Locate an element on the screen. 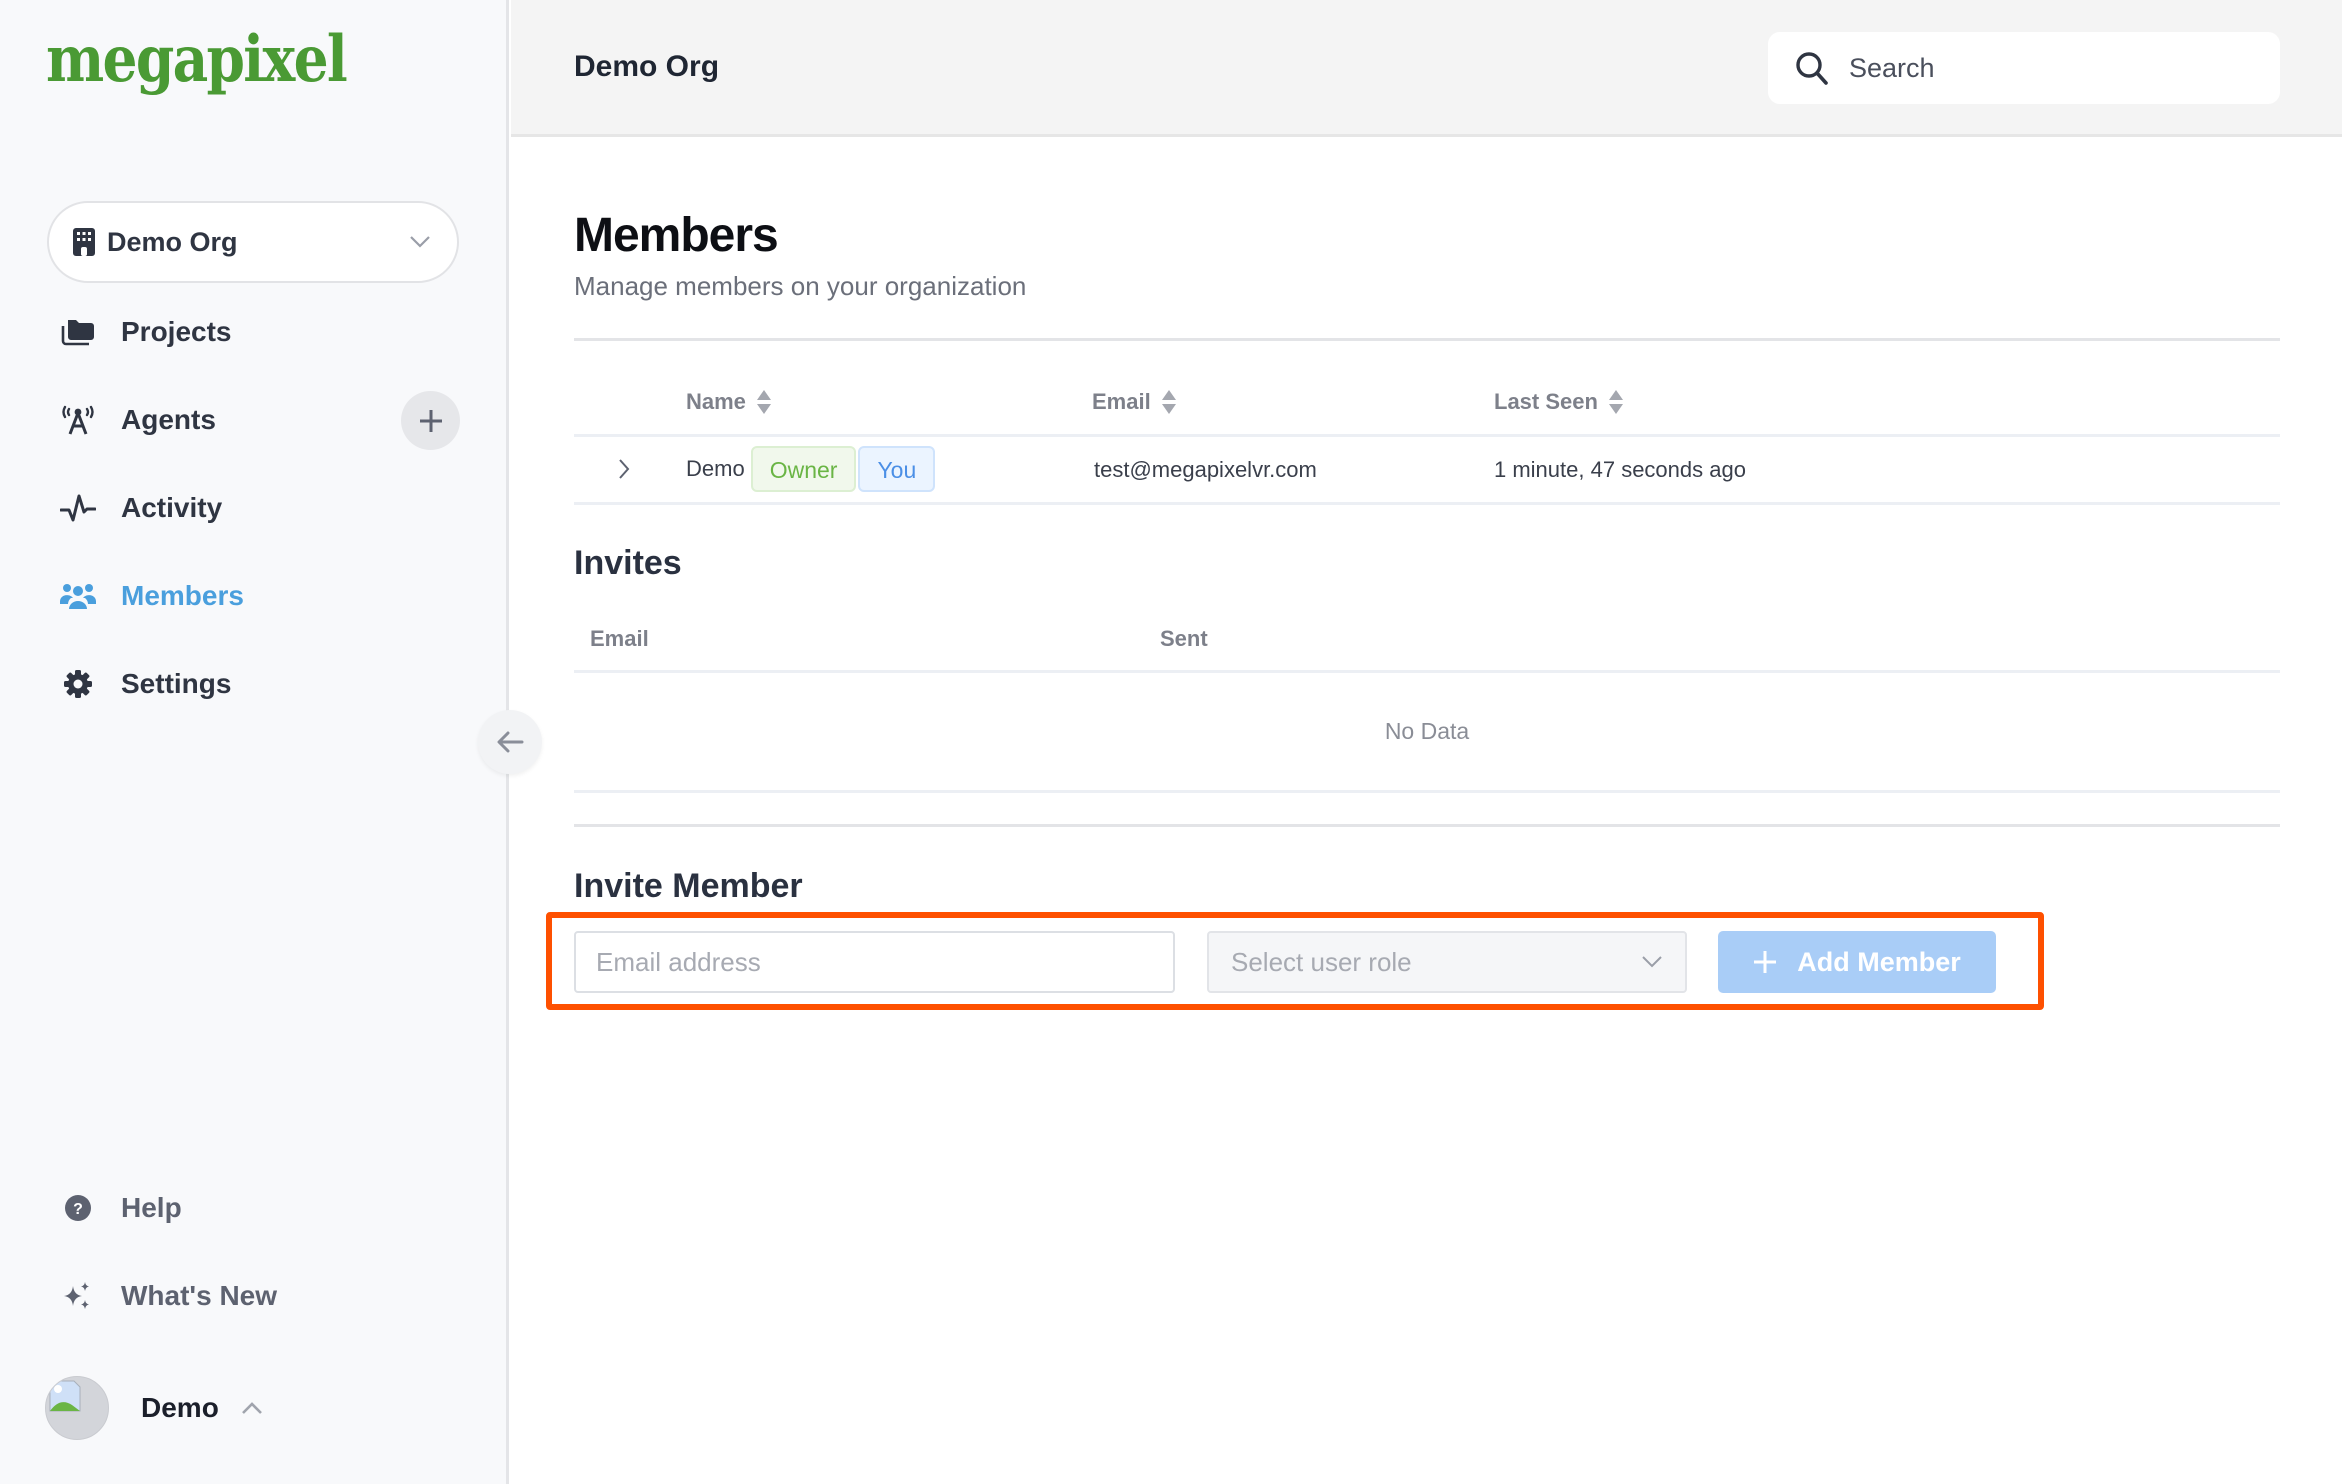  sidebar-item-help: ? Help is located at coordinates (254, 1208).